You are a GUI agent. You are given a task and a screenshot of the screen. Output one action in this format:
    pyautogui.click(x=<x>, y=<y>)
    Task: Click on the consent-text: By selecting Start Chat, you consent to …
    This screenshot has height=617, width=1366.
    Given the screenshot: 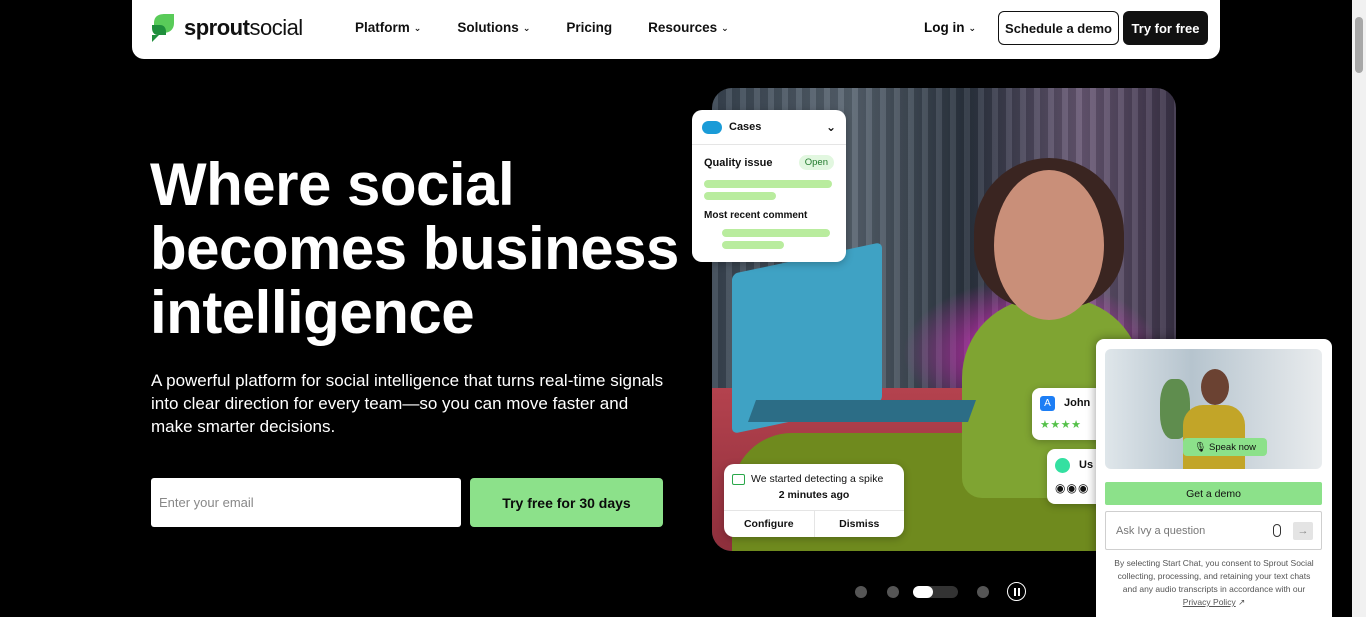 What is the action you would take?
    pyautogui.click(x=1214, y=582)
    